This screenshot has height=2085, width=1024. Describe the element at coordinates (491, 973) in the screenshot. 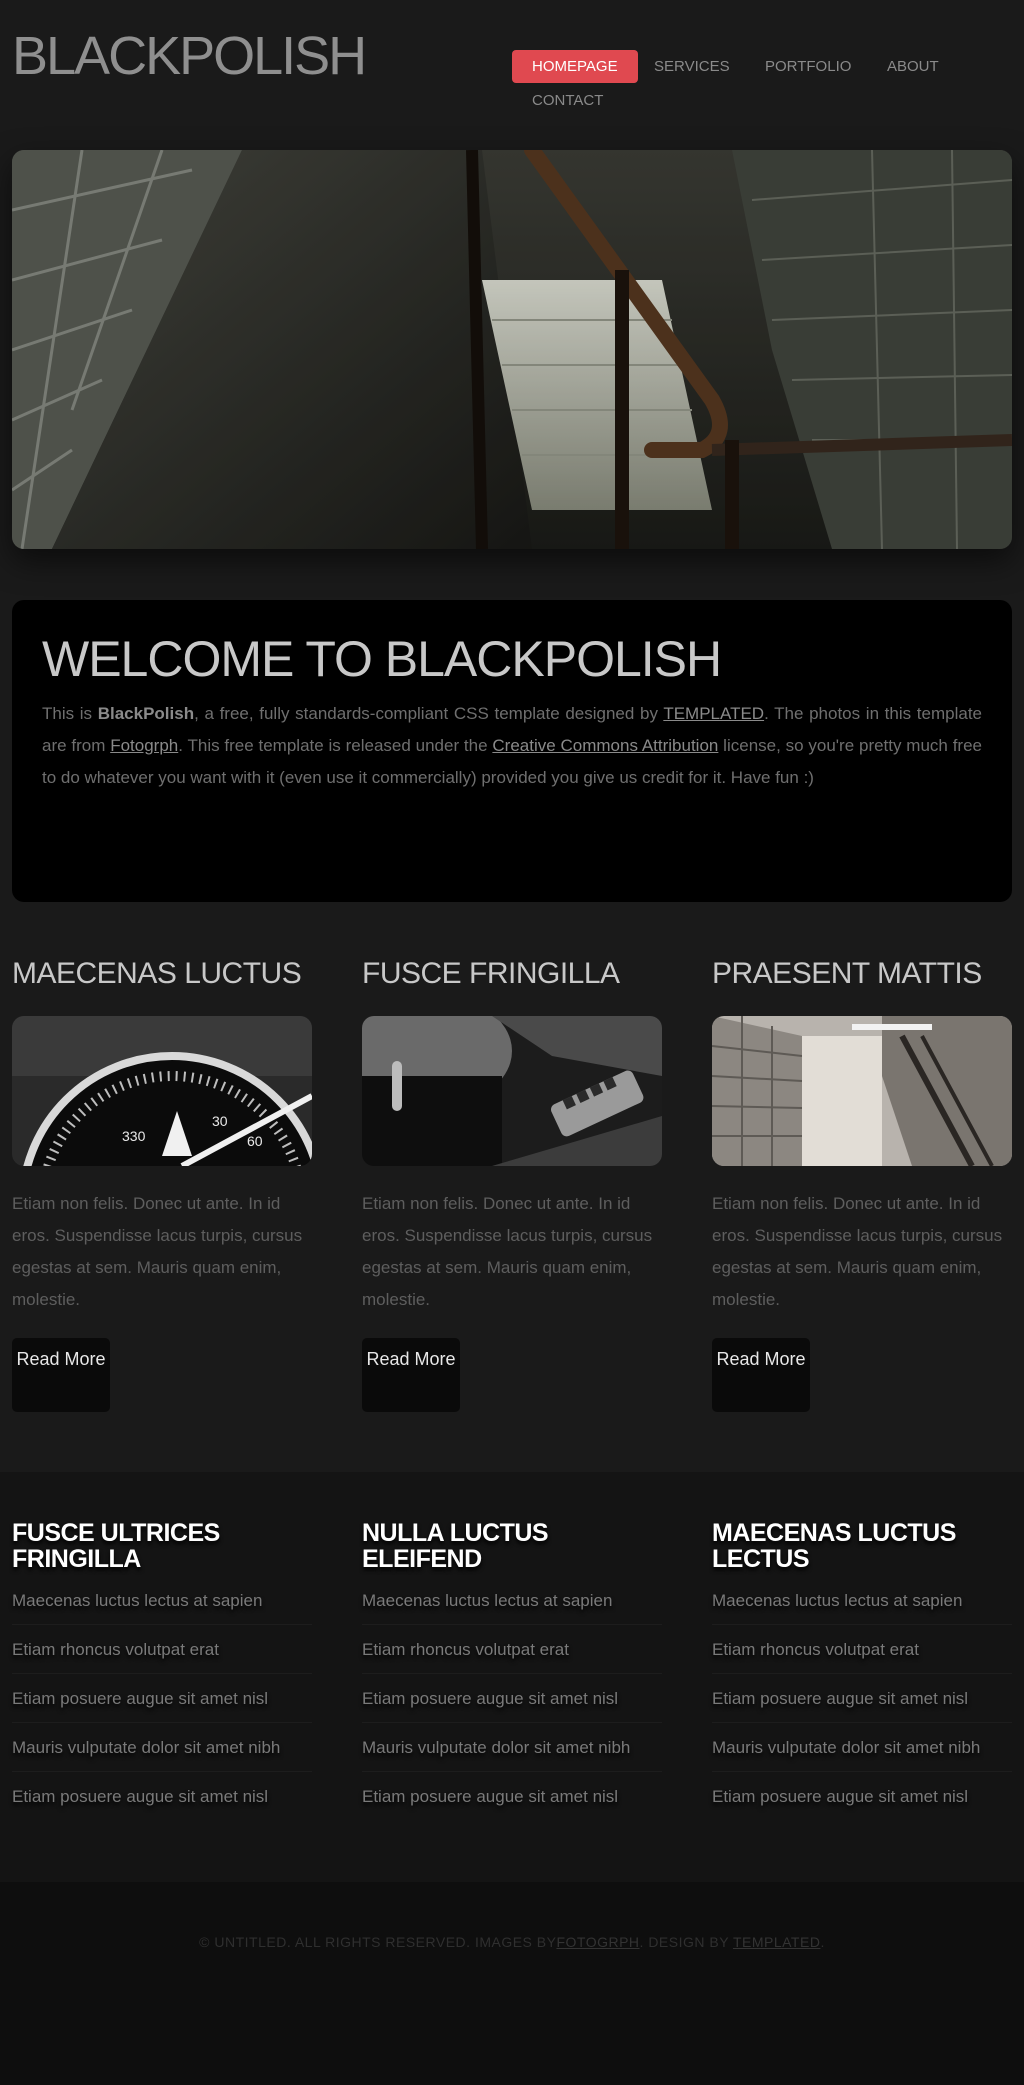

I see `column-title: Fusce fringilla` at that location.